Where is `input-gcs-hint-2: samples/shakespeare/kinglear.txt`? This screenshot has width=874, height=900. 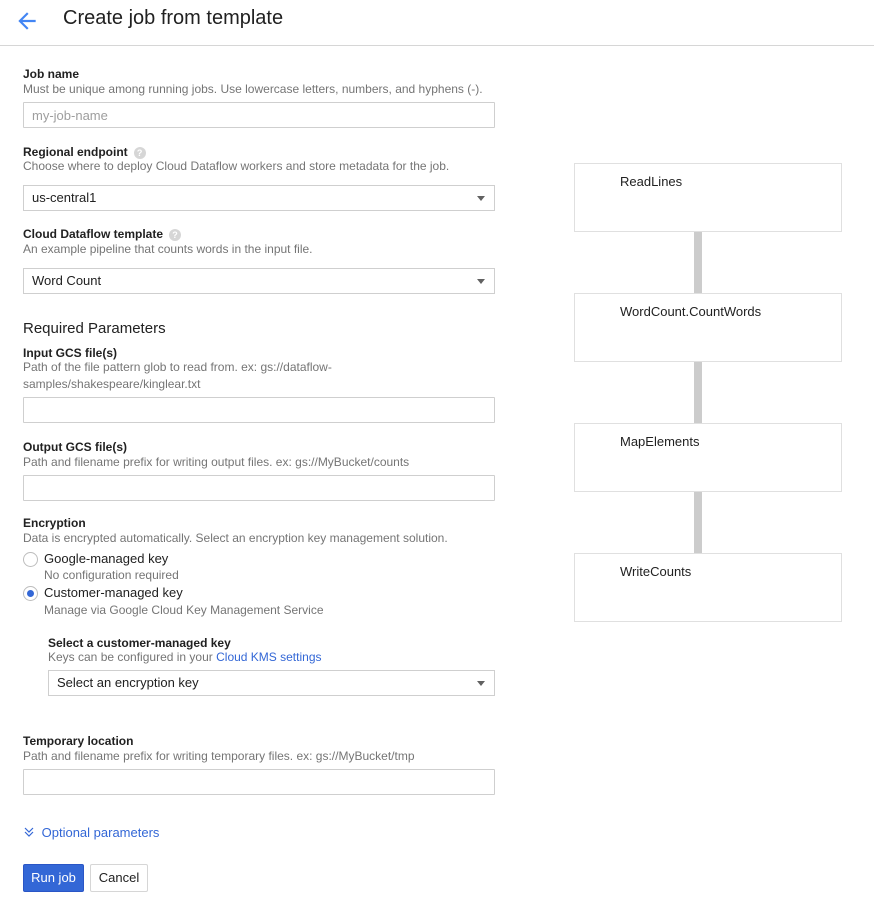
input-gcs-hint-2: samples/shakespeare/kinglear.txt is located at coordinates (112, 384).